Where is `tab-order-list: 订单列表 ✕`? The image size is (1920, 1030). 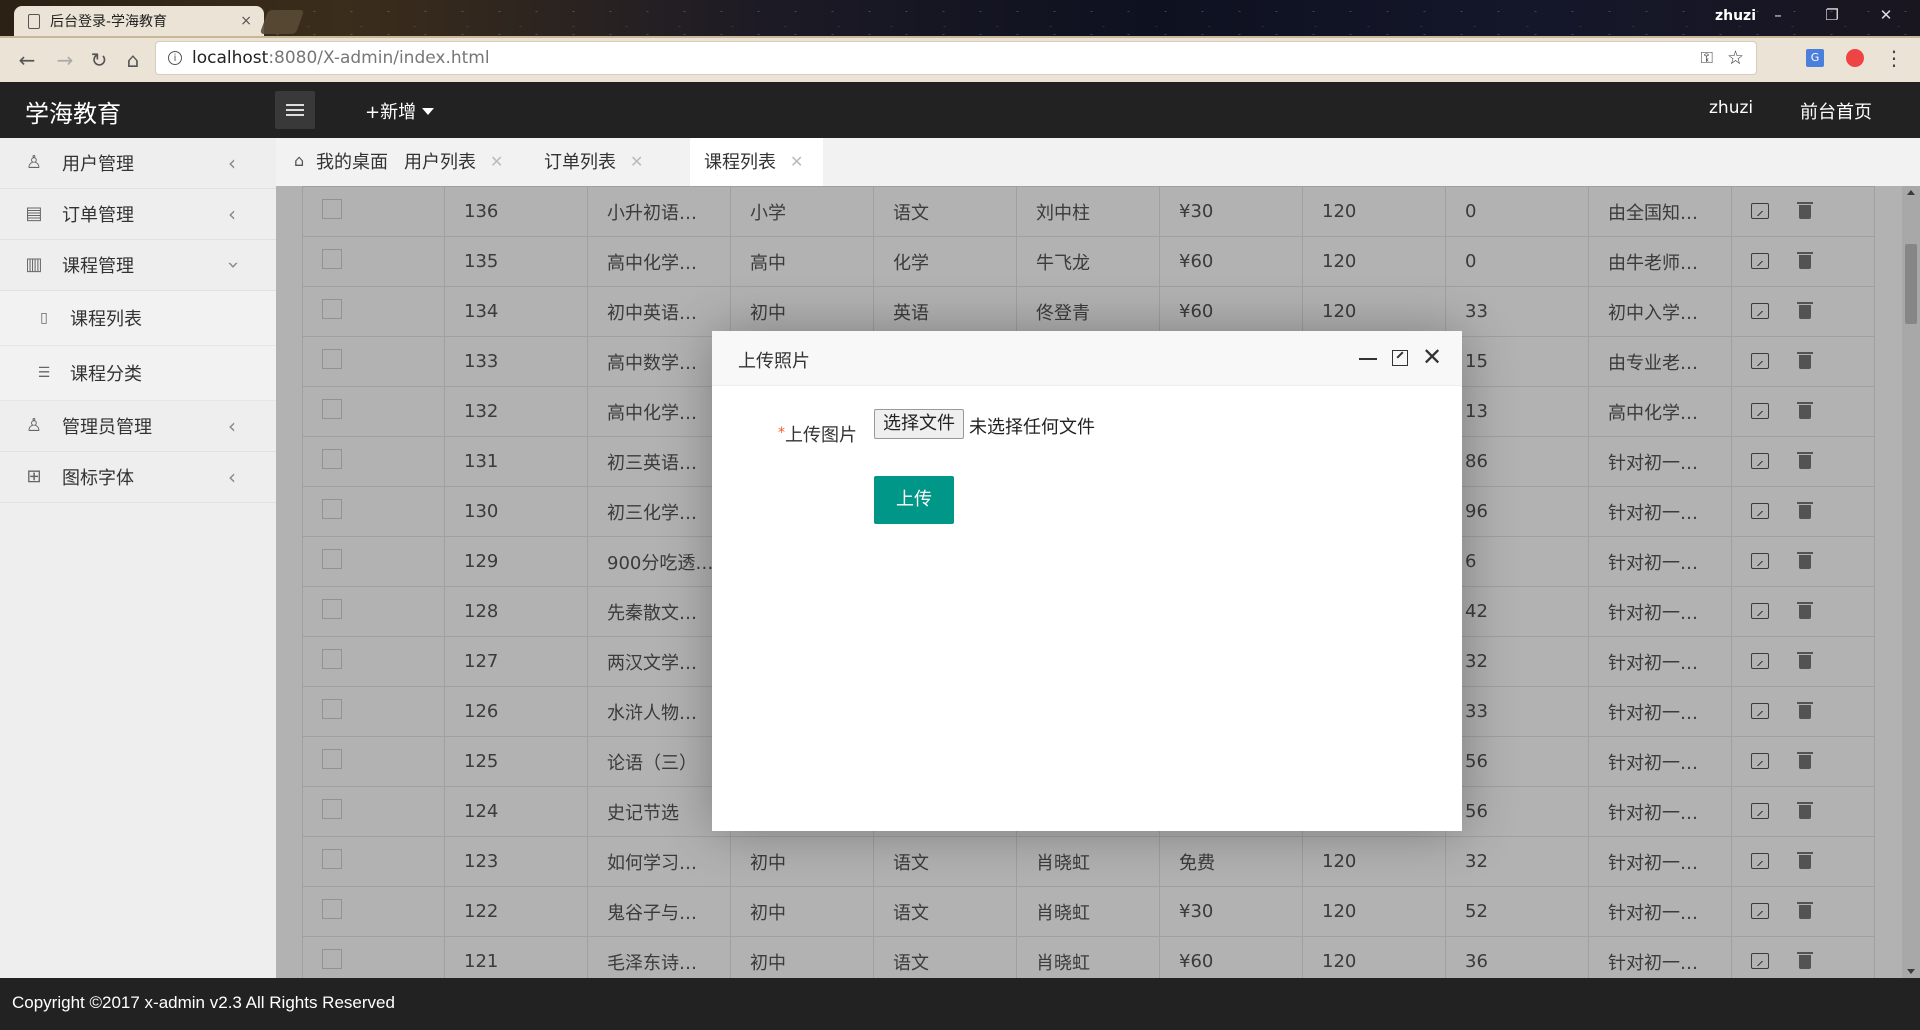
tab-order-list: 订单列表 ✕ is located at coordinates (600, 161).